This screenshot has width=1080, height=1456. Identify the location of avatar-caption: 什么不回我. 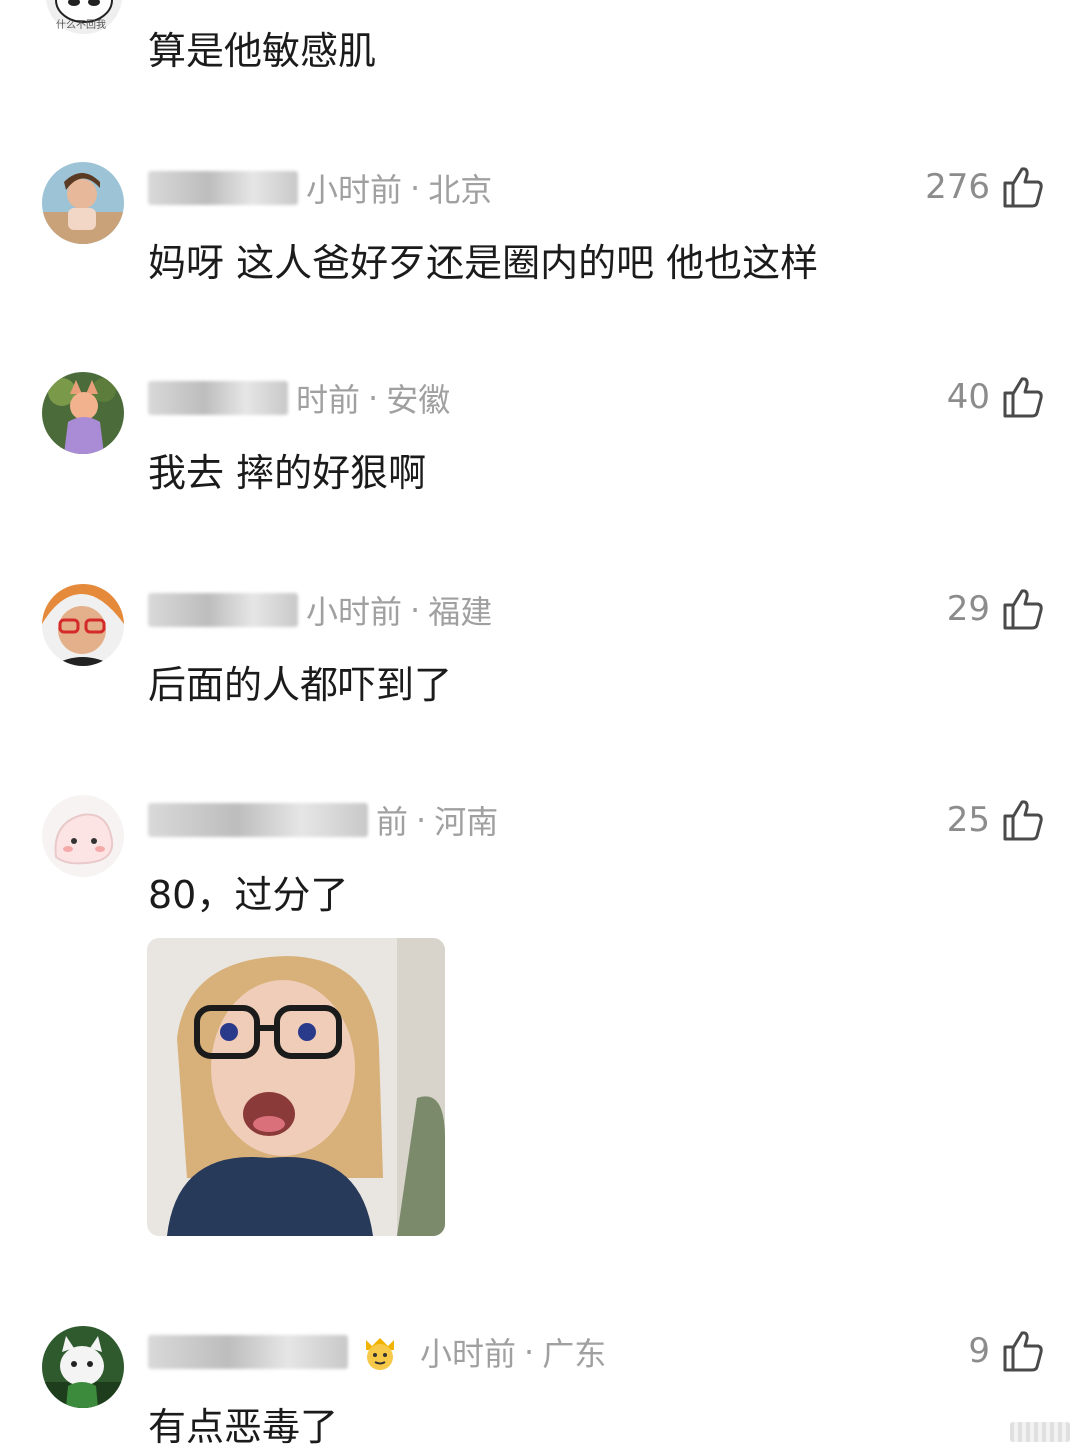
(81, 25).